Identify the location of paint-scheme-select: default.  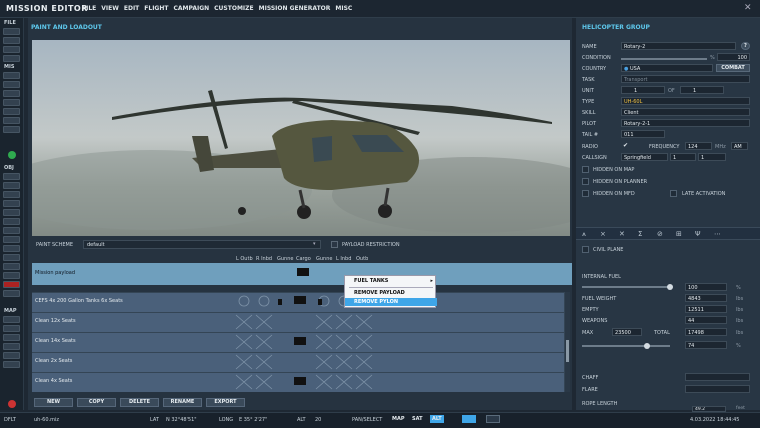
(202, 244).